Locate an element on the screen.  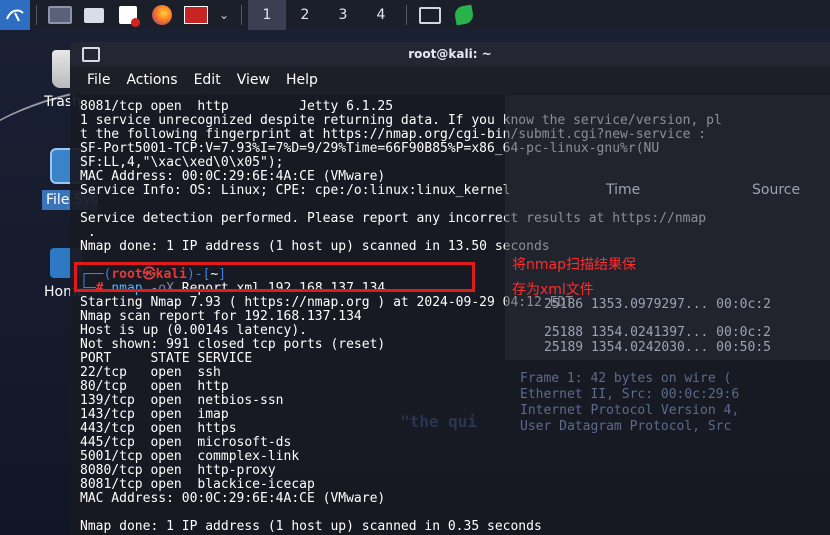
firefox-icon is located at coordinates (162, 15).